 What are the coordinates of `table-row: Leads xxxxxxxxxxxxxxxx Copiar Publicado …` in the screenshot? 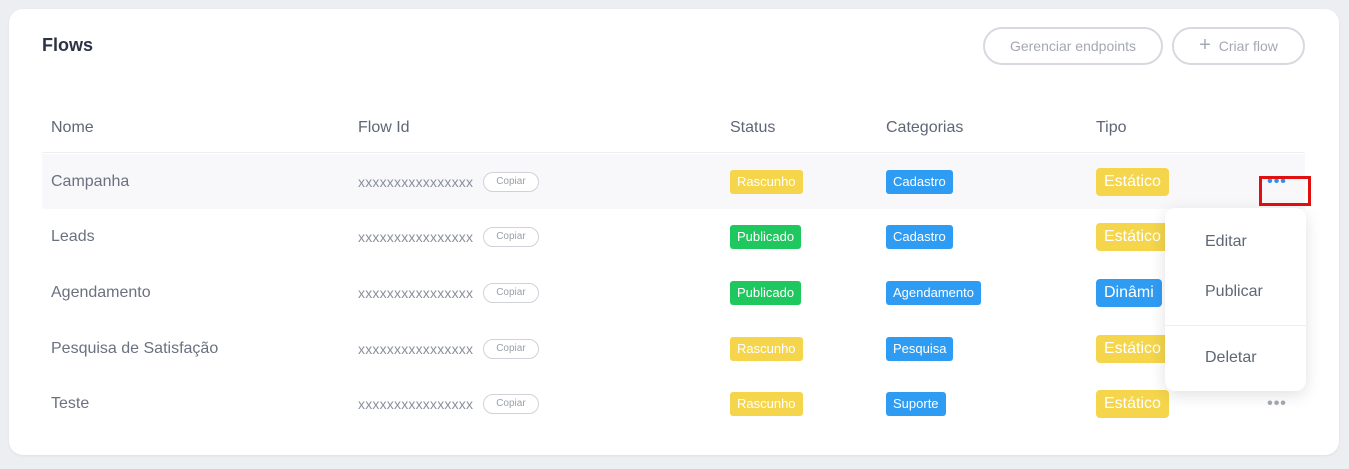 It's located at (673, 236).